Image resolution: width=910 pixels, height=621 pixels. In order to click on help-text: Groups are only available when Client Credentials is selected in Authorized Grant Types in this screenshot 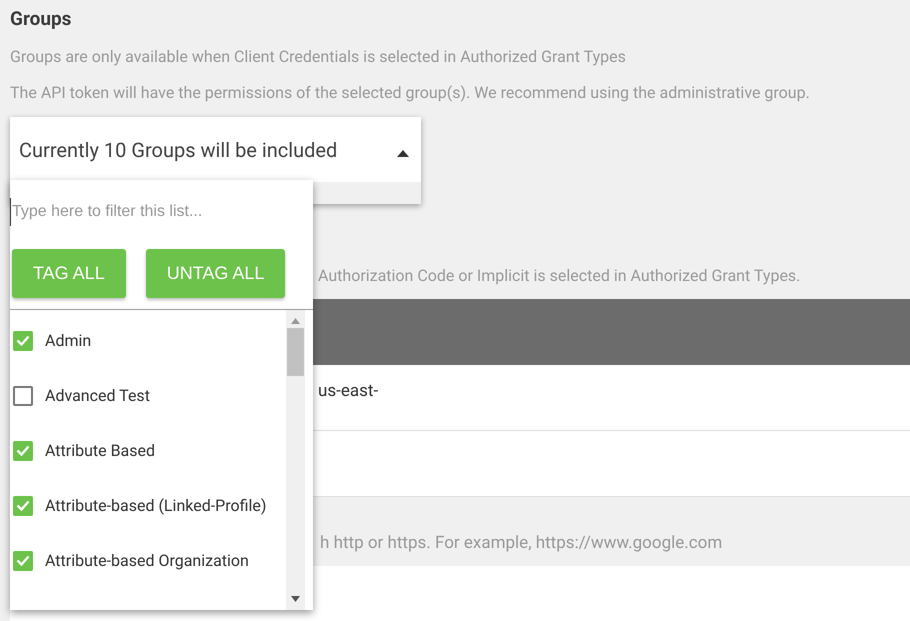, I will do `click(318, 57)`.